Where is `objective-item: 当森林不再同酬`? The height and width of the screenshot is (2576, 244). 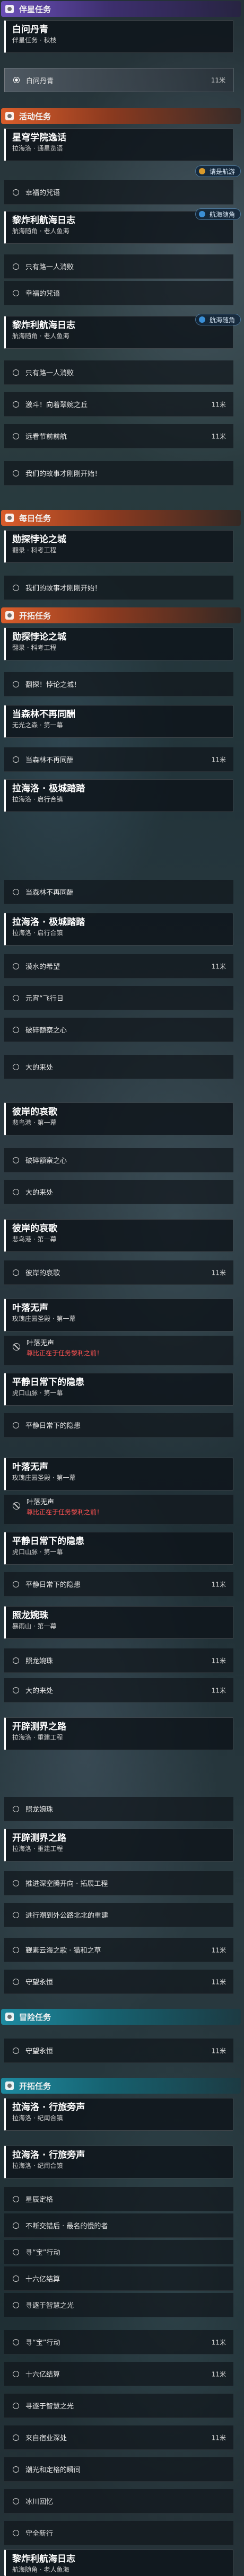
objective-item: 当森林不再同酬 is located at coordinates (119, 892).